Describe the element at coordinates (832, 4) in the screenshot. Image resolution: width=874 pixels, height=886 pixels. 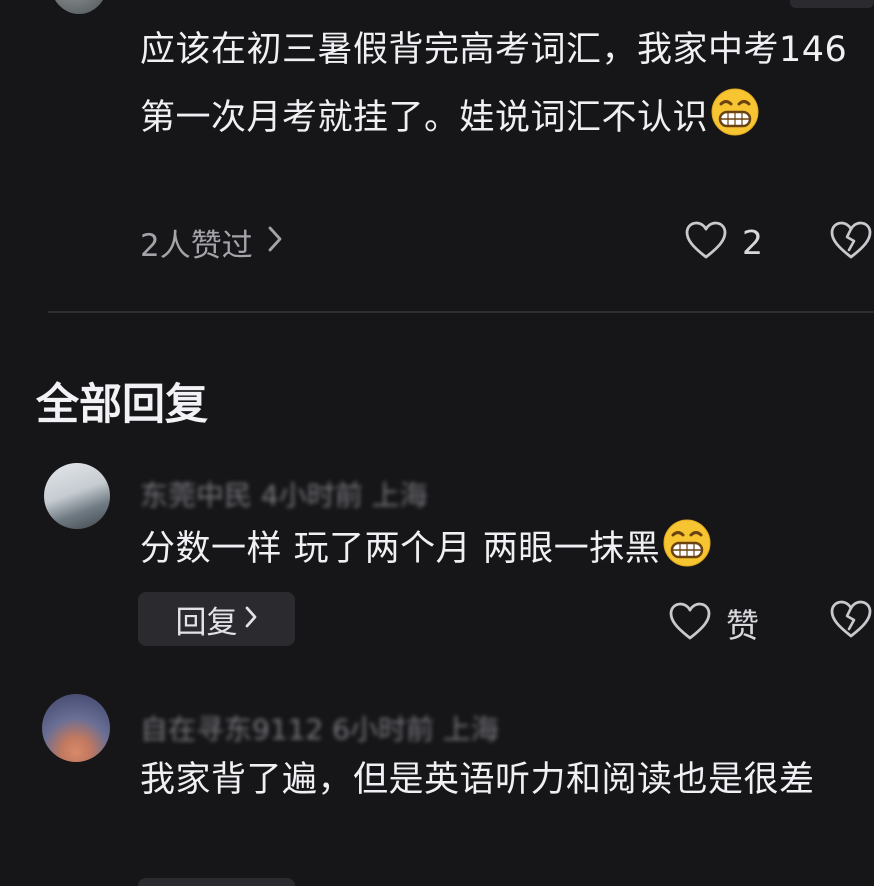
I see `top-button-partial` at that location.